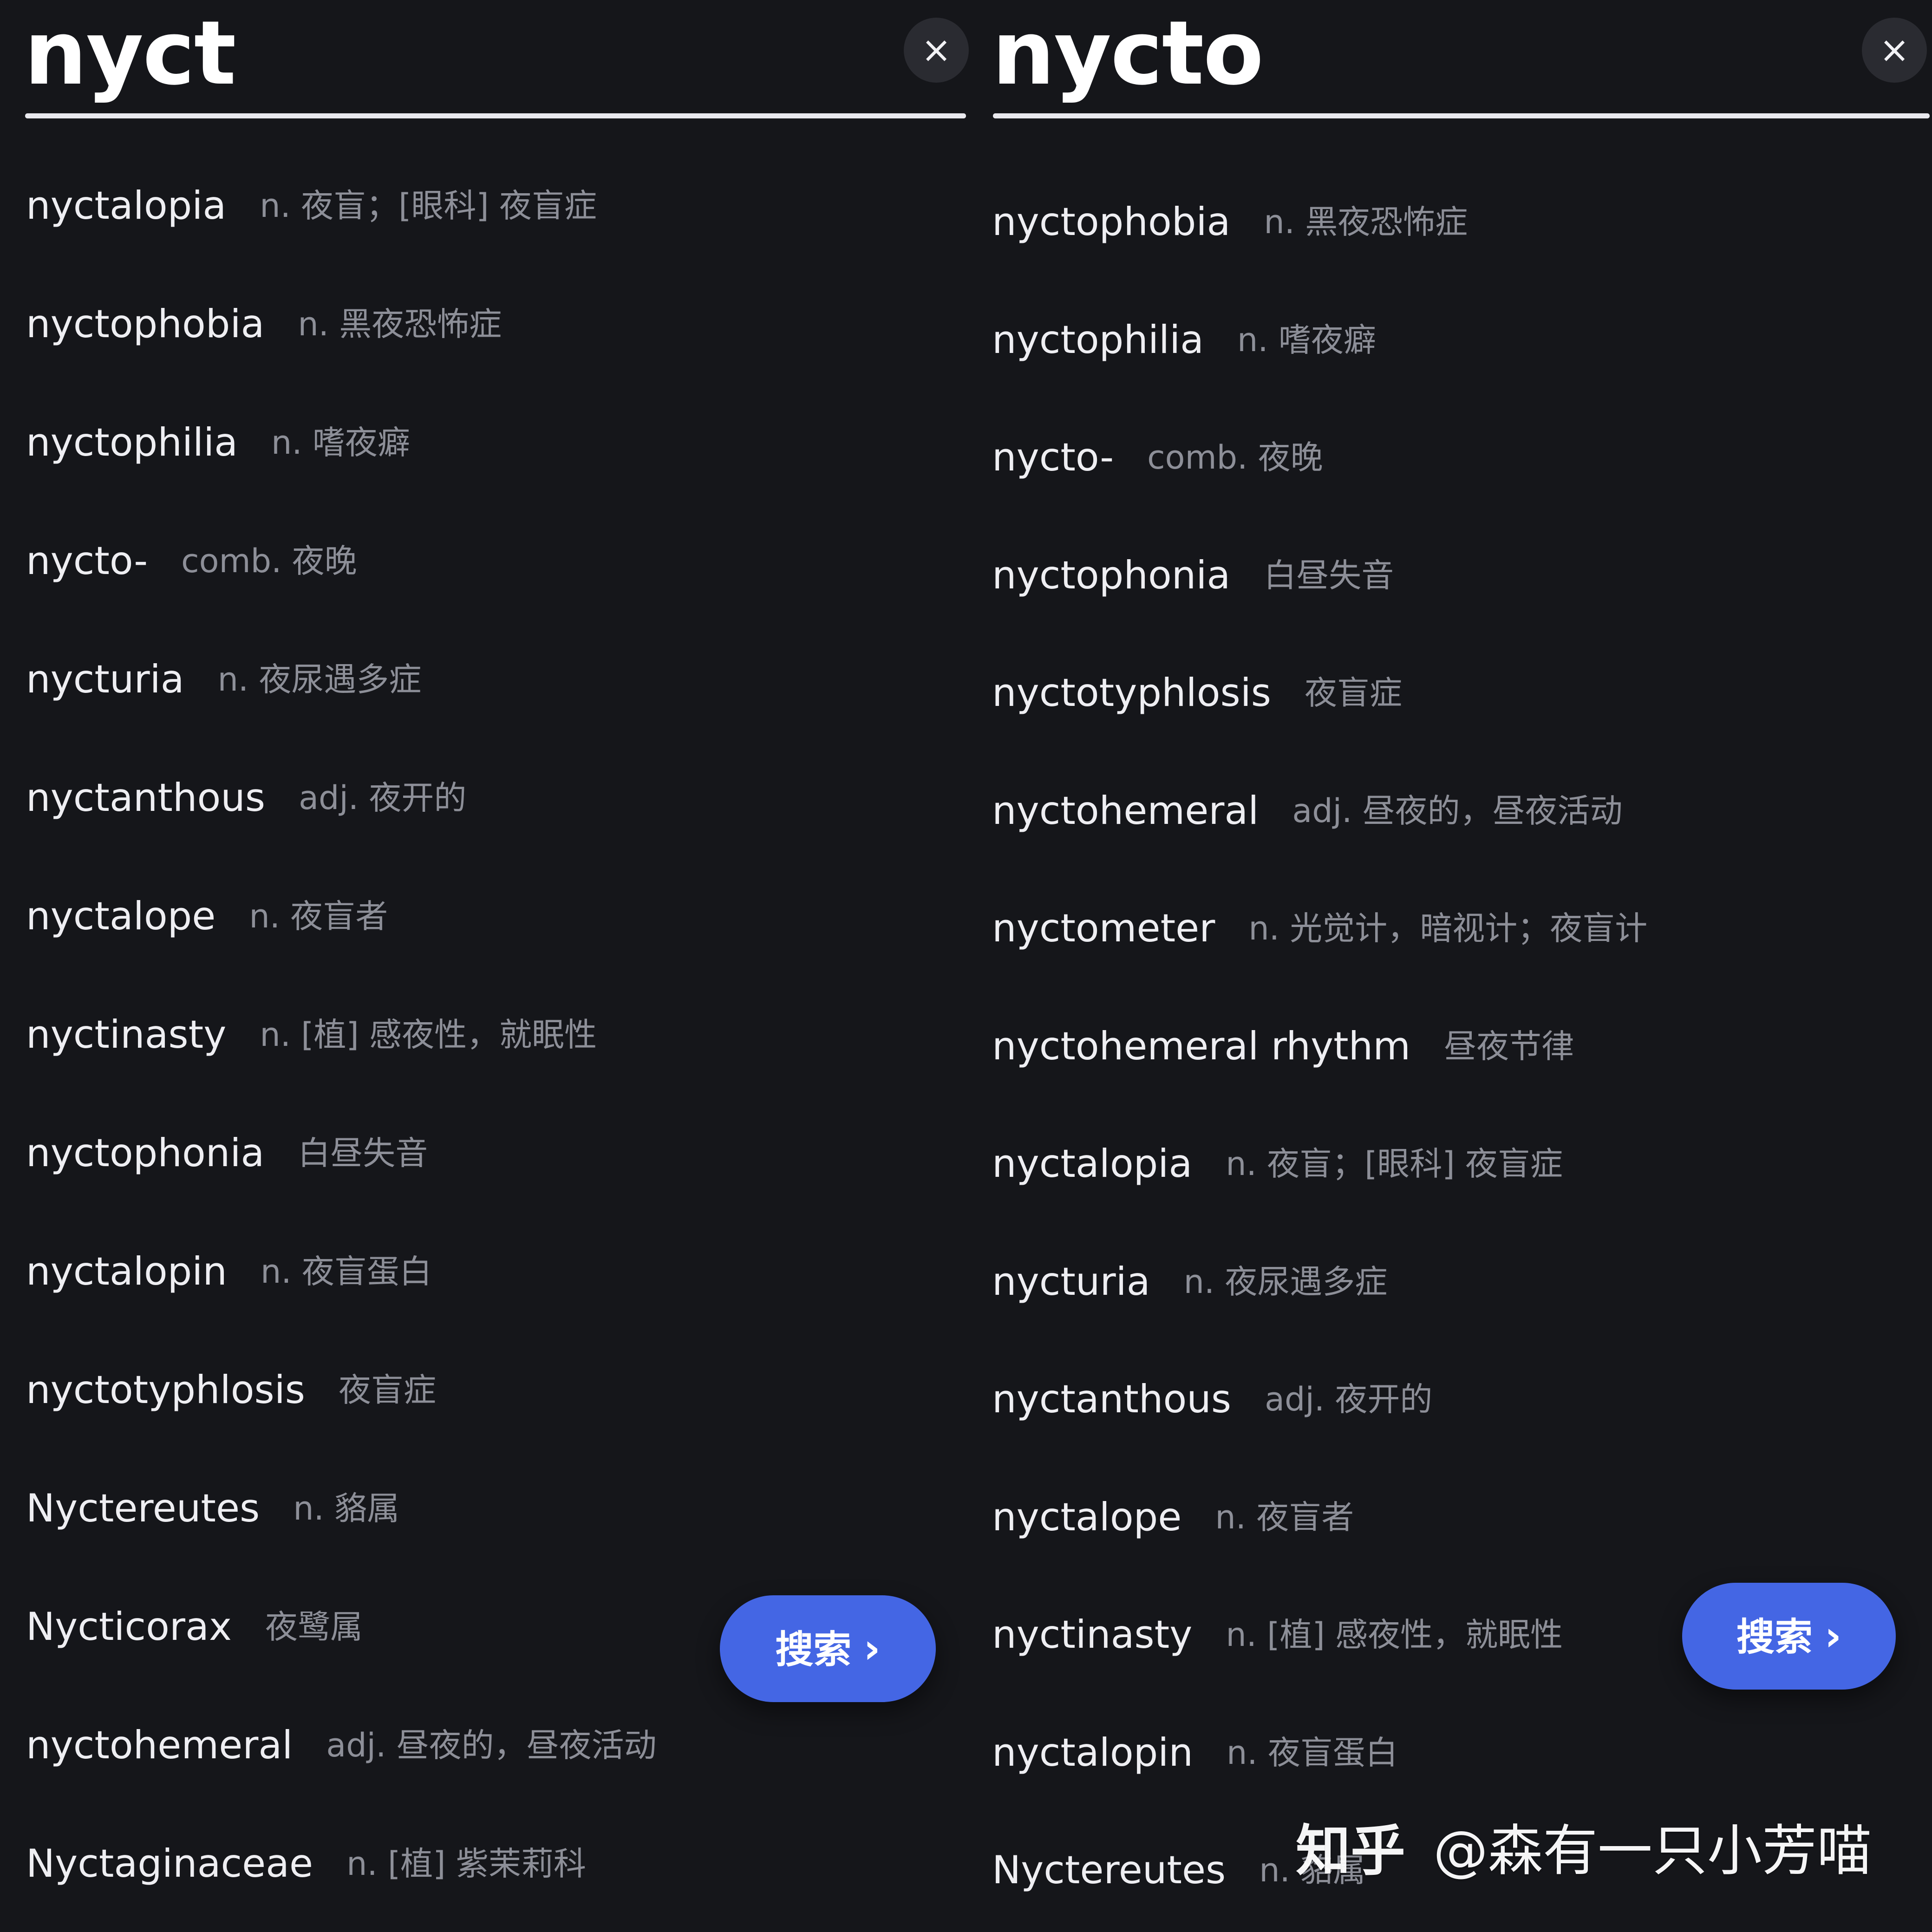 The image size is (1932, 1932). Describe the element at coordinates (496, 1508) in the screenshot. I see `suggestion-item: Nyctereutes n. 貉属` at that location.